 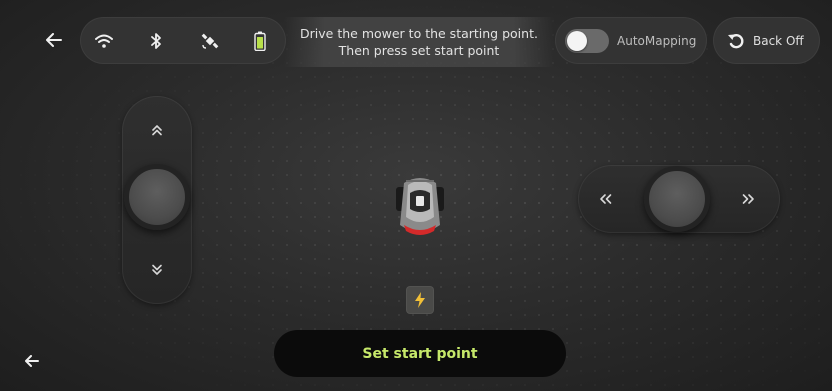 What do you see at coordinates (156, 41) in the screenshot?
I see `bluetooth-icon` at bounding box center [156, 41].